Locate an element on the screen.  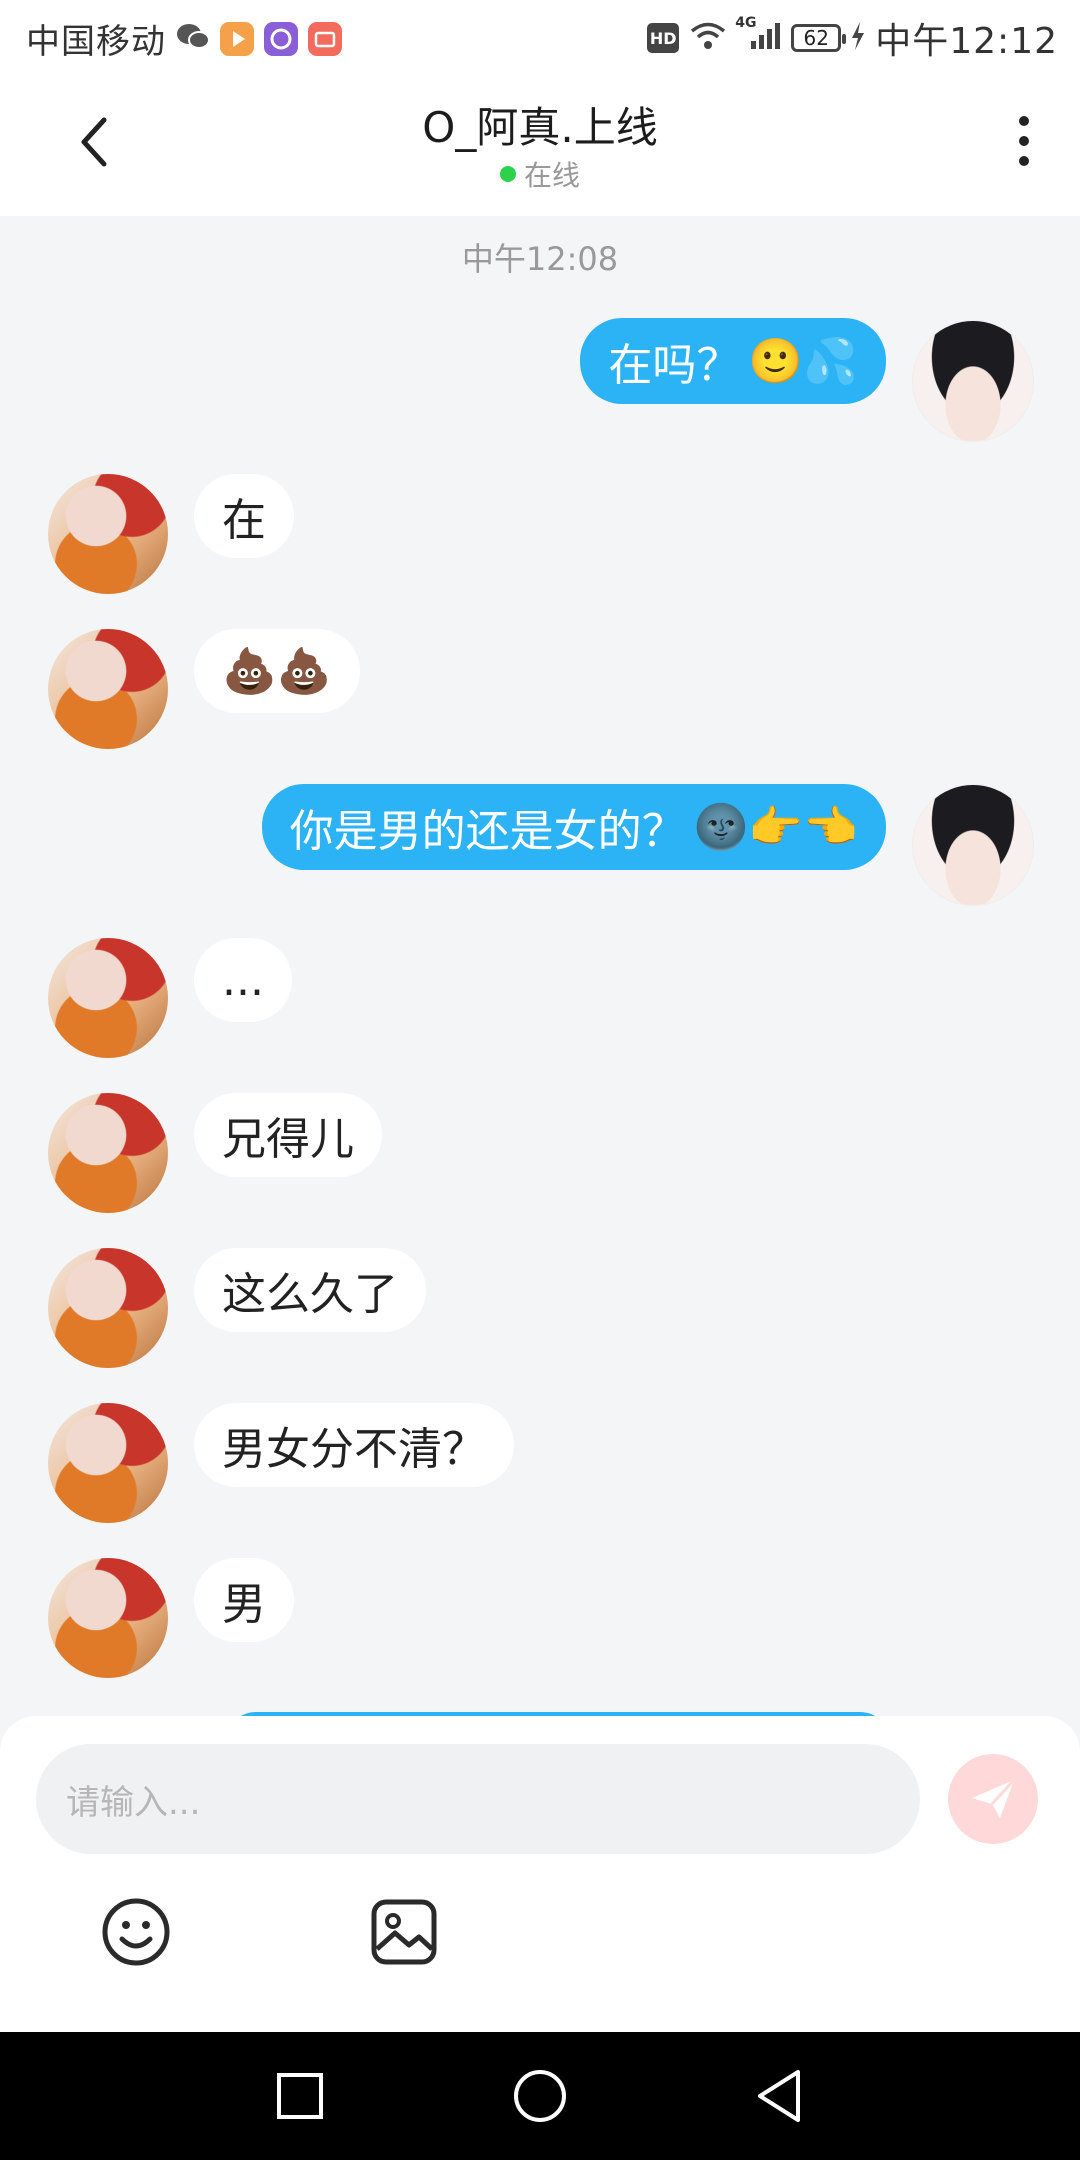
status-right: HD 4G 62 中午12:12 is located at coordinates (852, 38).